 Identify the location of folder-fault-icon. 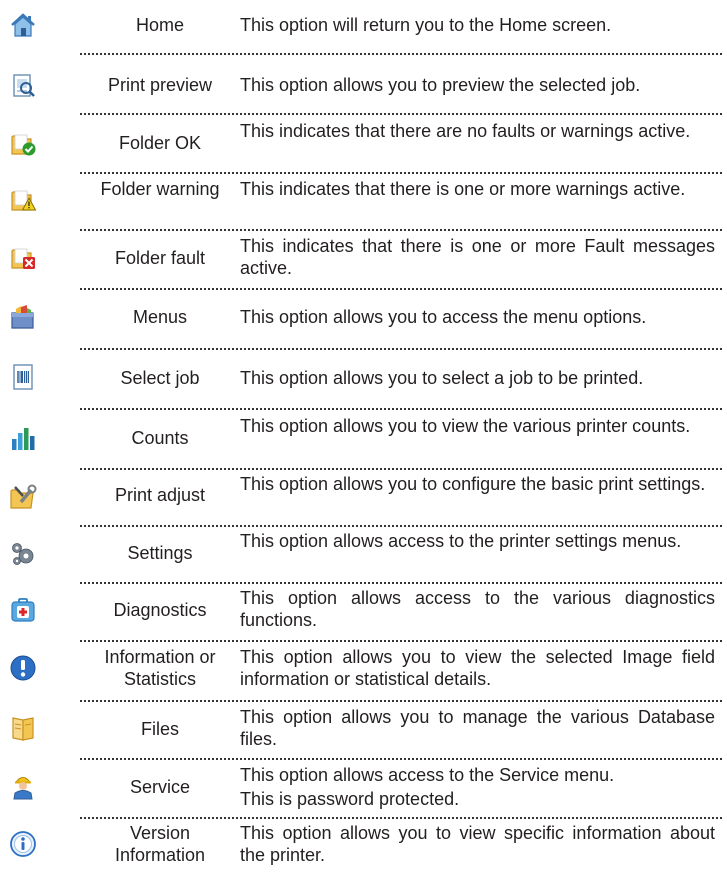
(23, 257).